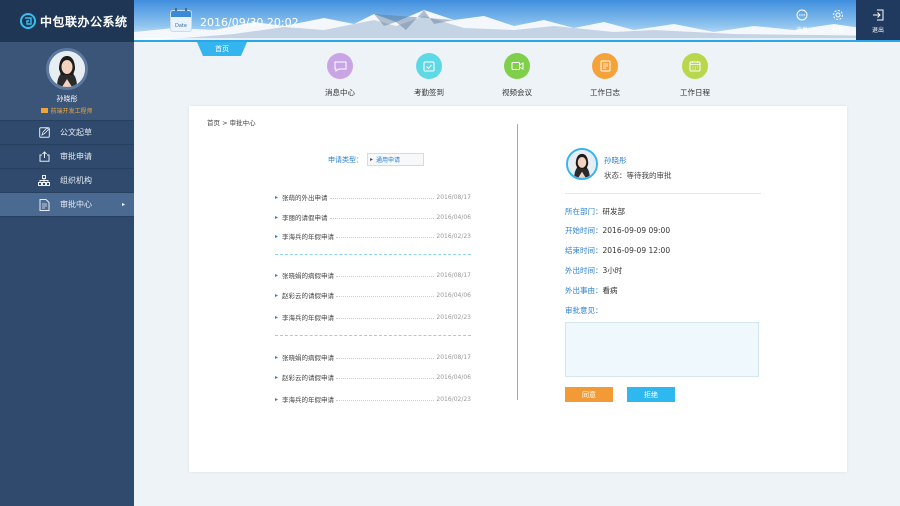  What do you see at coordinates (28, 21) in the screenshot?
I see `app-logo-icon` at bounding box center [28, 21].